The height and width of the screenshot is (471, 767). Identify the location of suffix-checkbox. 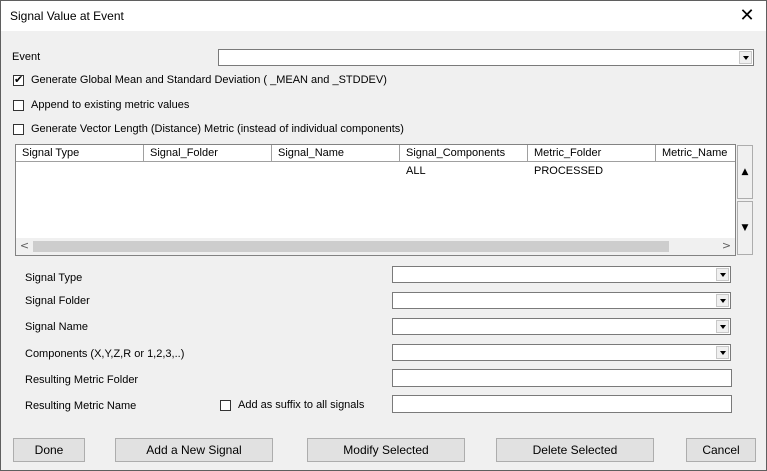
(225, 405).